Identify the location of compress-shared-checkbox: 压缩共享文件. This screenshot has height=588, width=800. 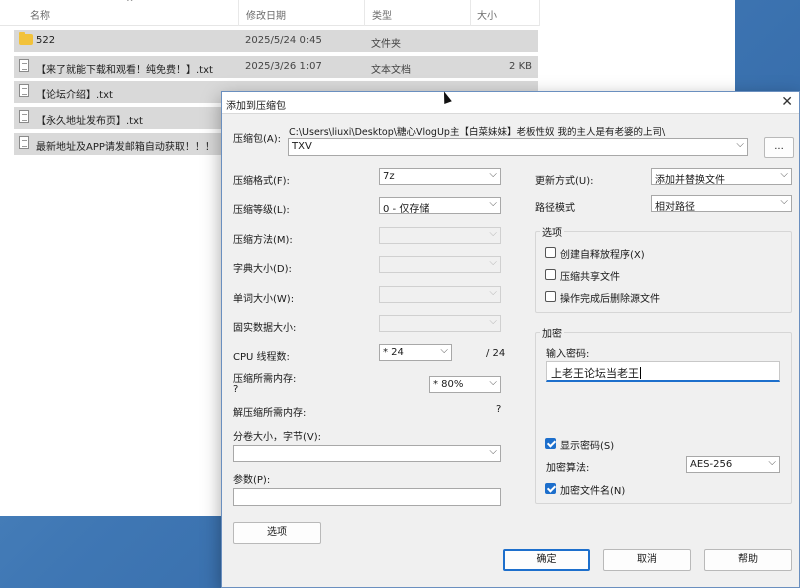
(625, 275).